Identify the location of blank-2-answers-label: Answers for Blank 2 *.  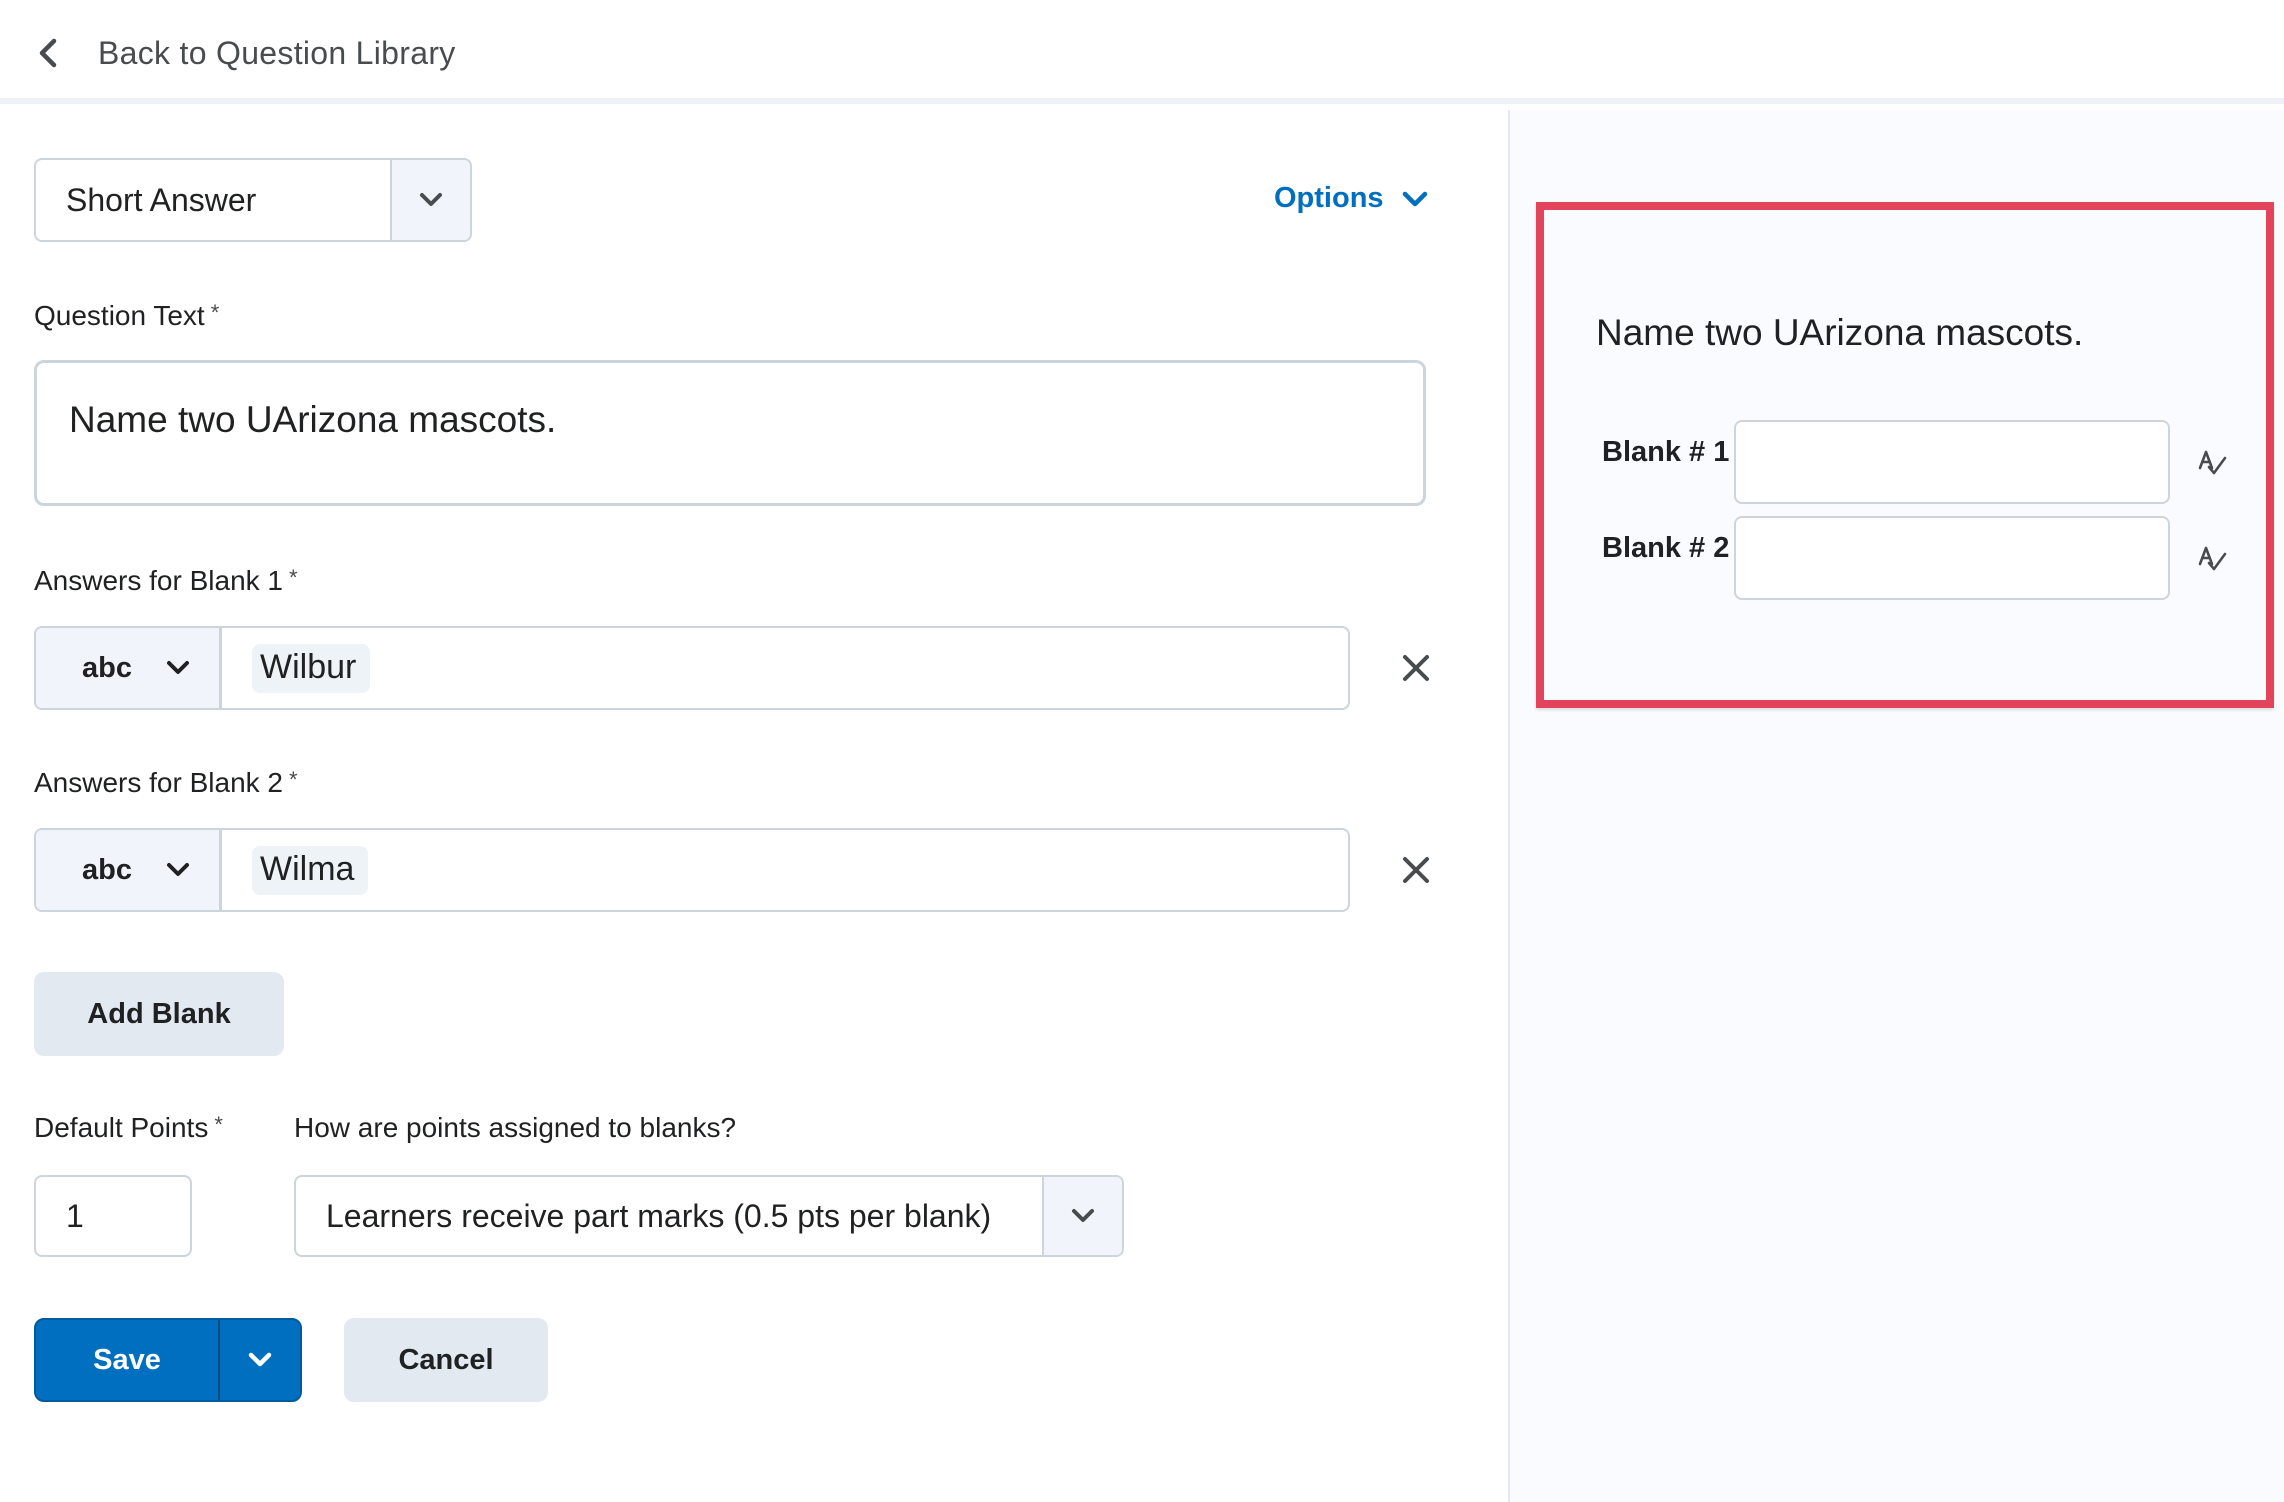
(166, 782).